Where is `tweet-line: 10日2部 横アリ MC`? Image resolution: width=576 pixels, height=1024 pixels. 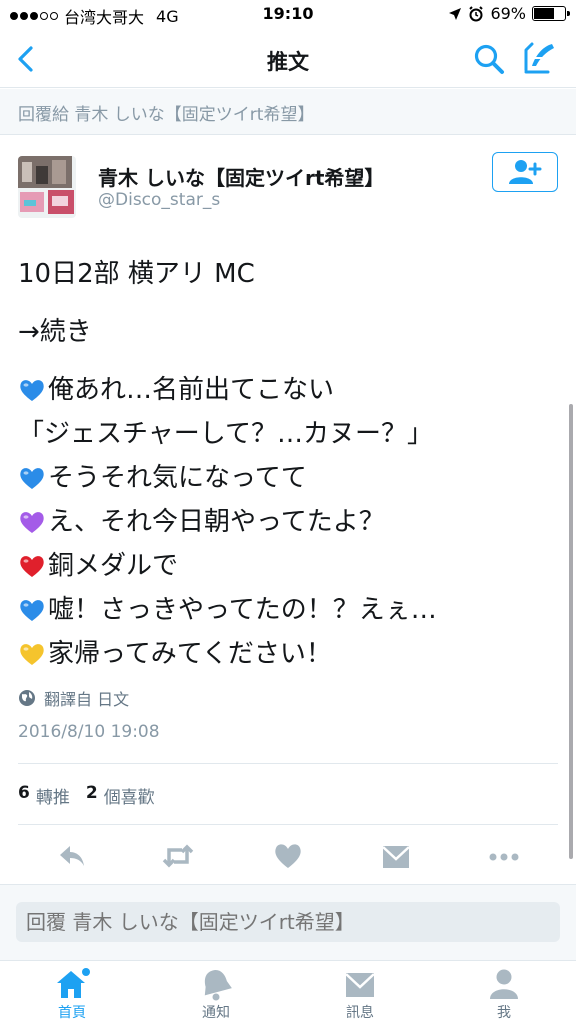 tweet-line: 10日2部 横アリ MC is located at coordinates (136, 274).